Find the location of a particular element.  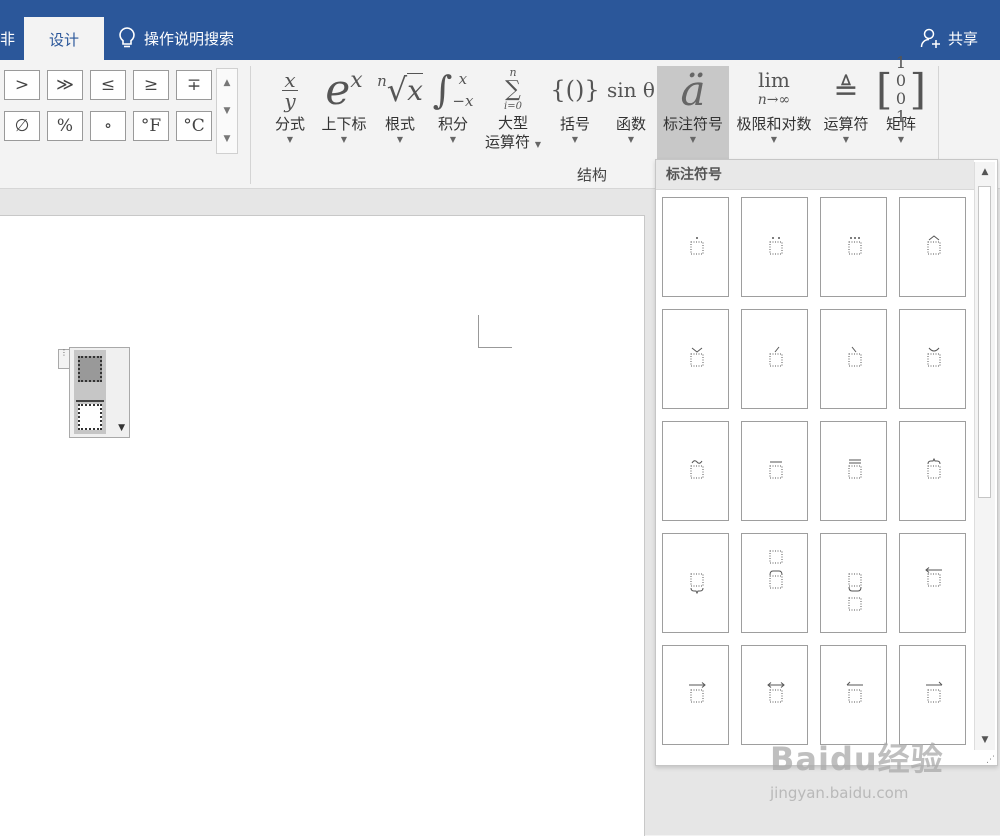

fraction-label: 分式 is located at coordinates (289, 124).